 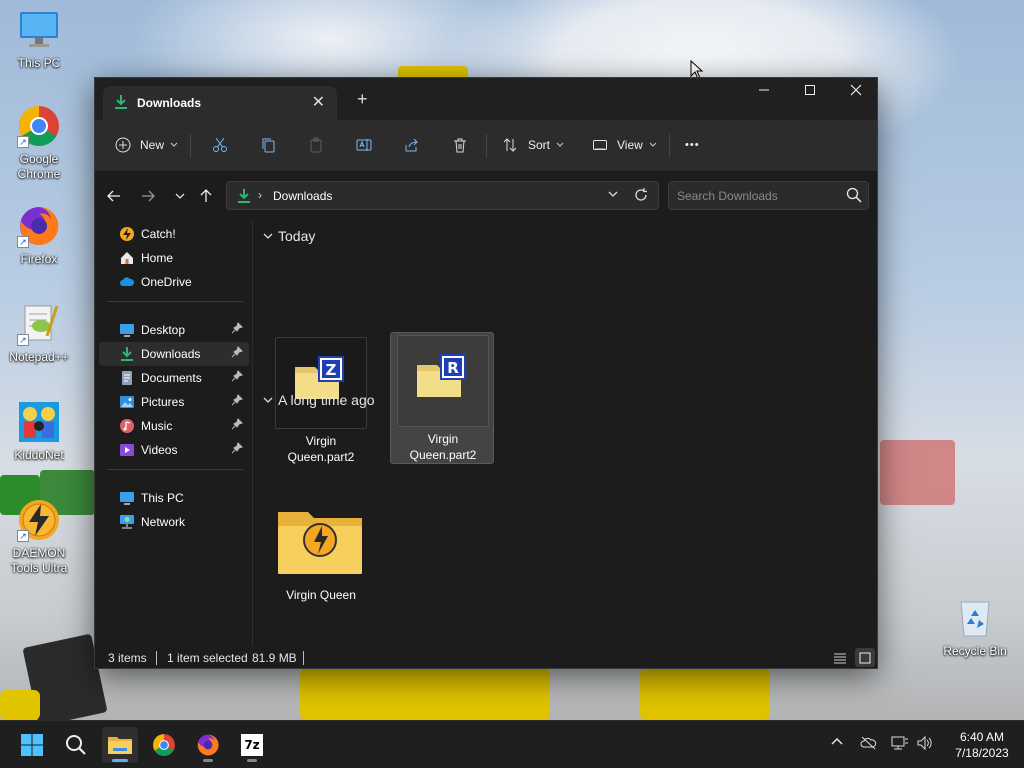 I want to click on paste-icon, so click(x=316, y=145).